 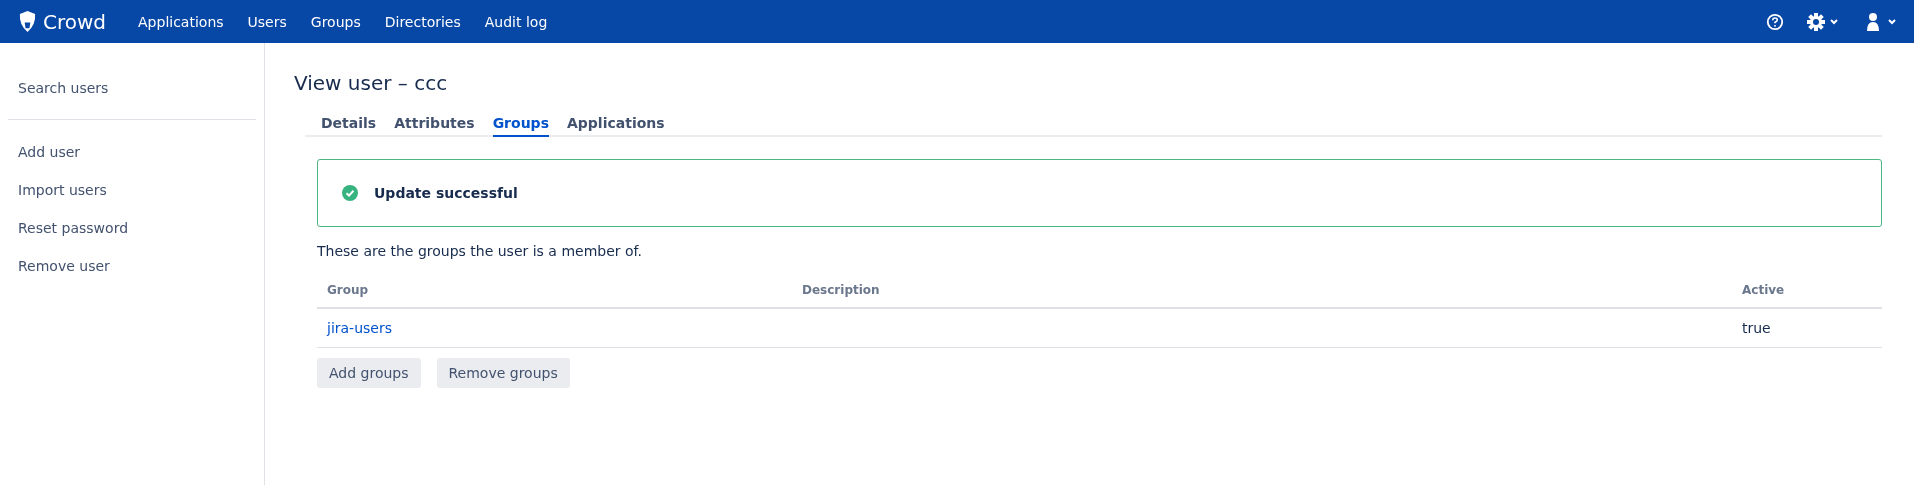 I want to click on intro-text: These are the groups the user is a member of., so click(x=480, y=251).